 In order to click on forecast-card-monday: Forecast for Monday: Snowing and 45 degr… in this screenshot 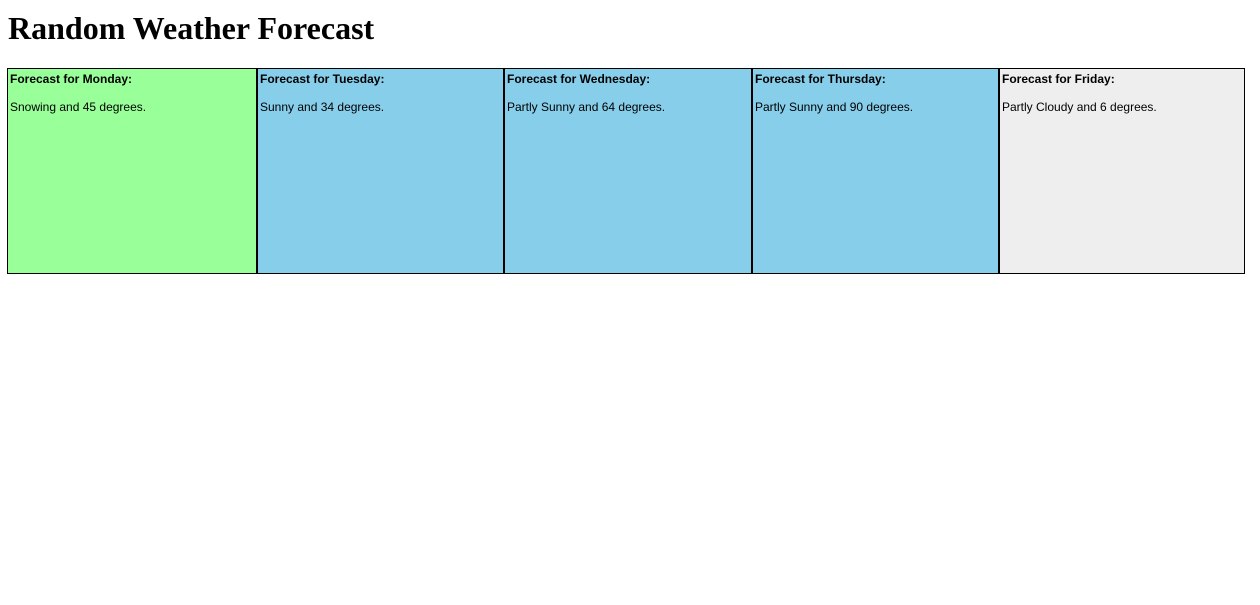, I will do `click(132, 171)`.